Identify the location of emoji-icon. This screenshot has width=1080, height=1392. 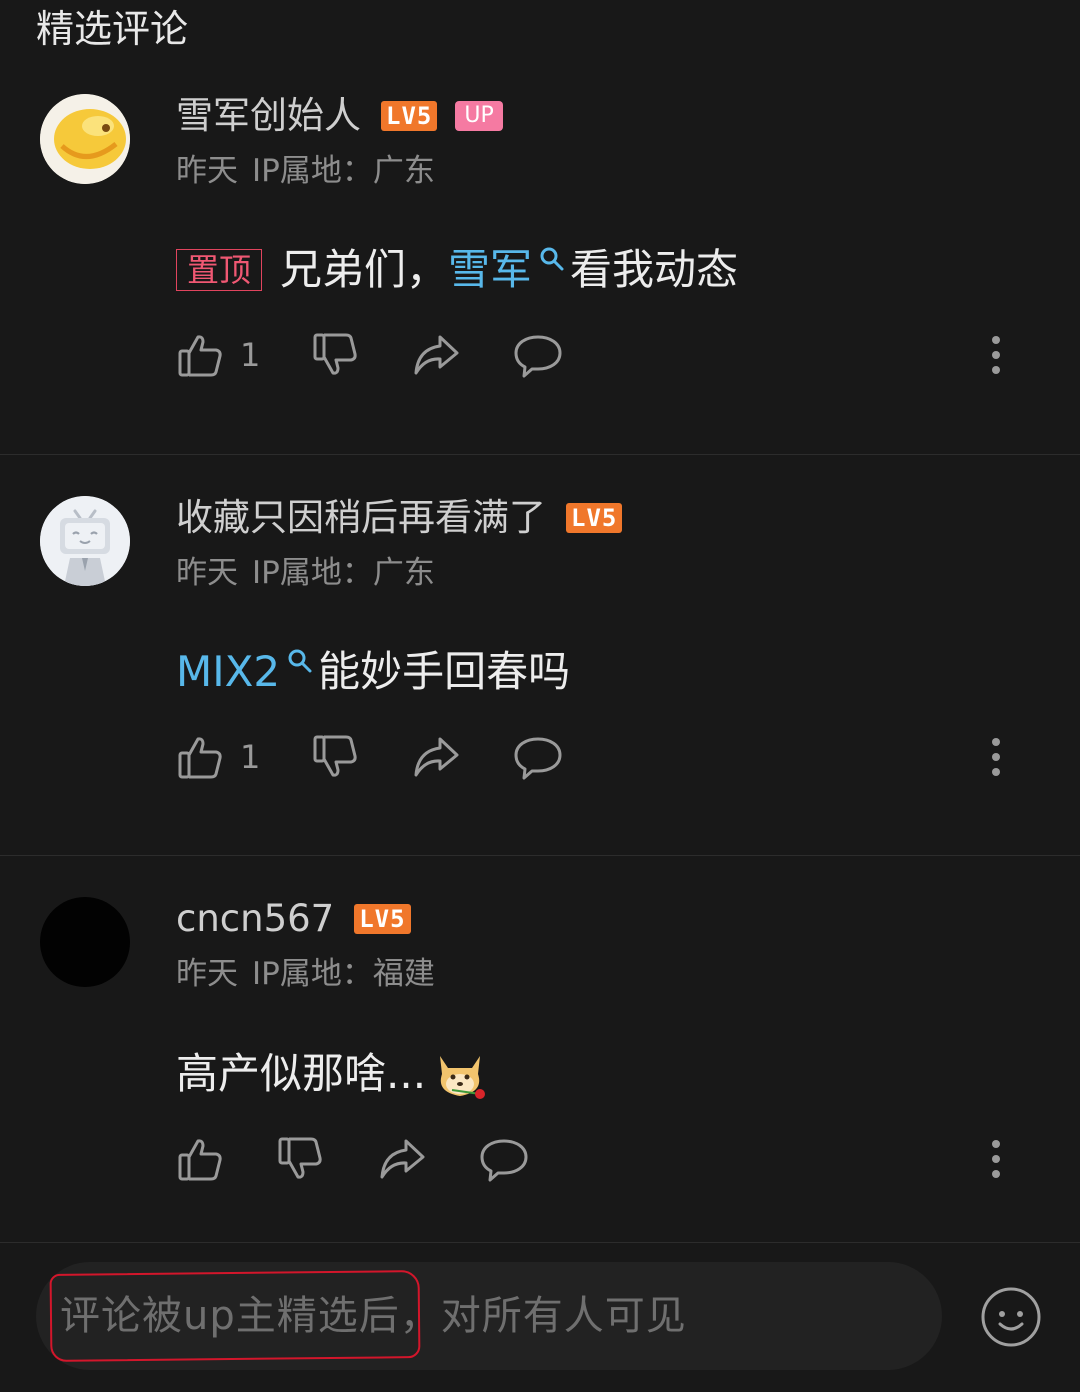
(1011, 1317).